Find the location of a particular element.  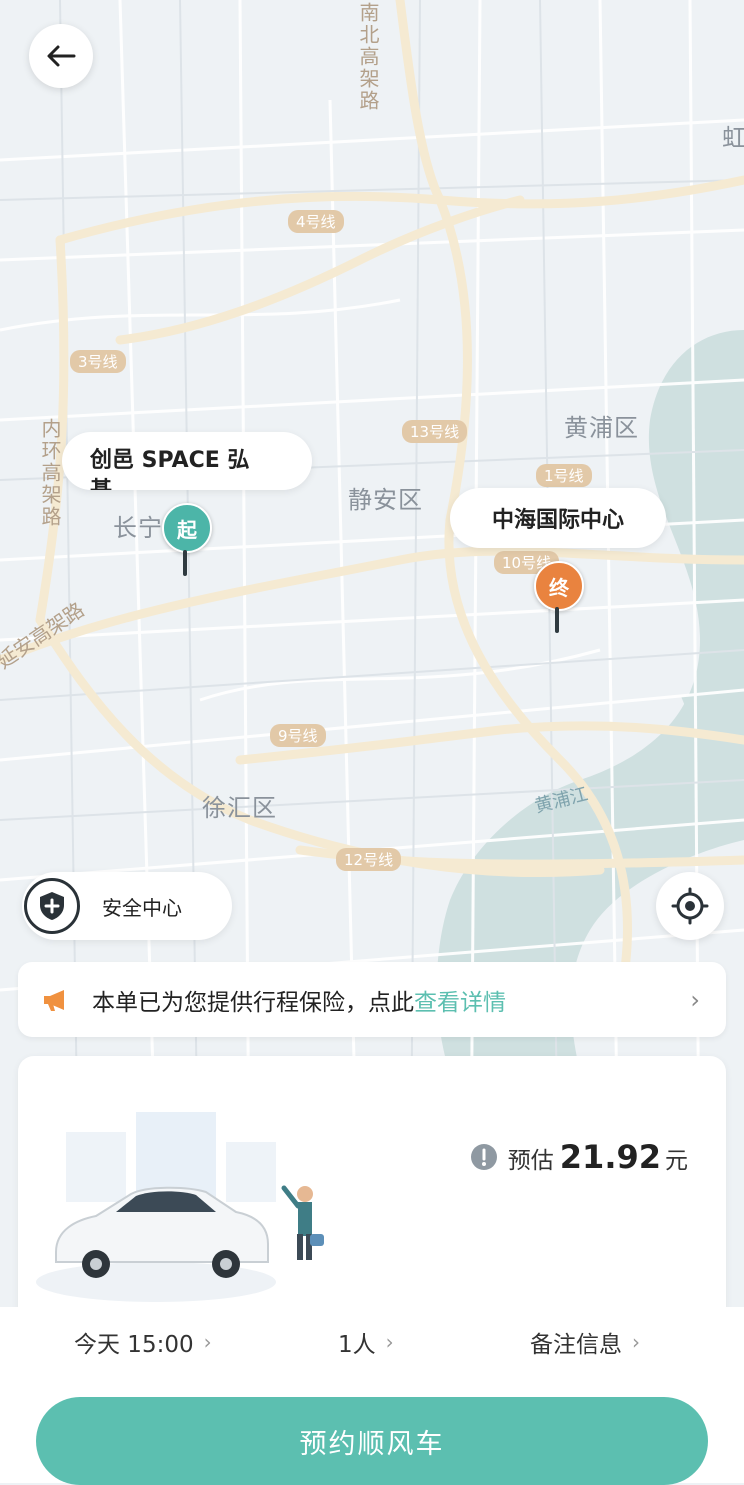

locate-button is located at coordinates (690, 906).